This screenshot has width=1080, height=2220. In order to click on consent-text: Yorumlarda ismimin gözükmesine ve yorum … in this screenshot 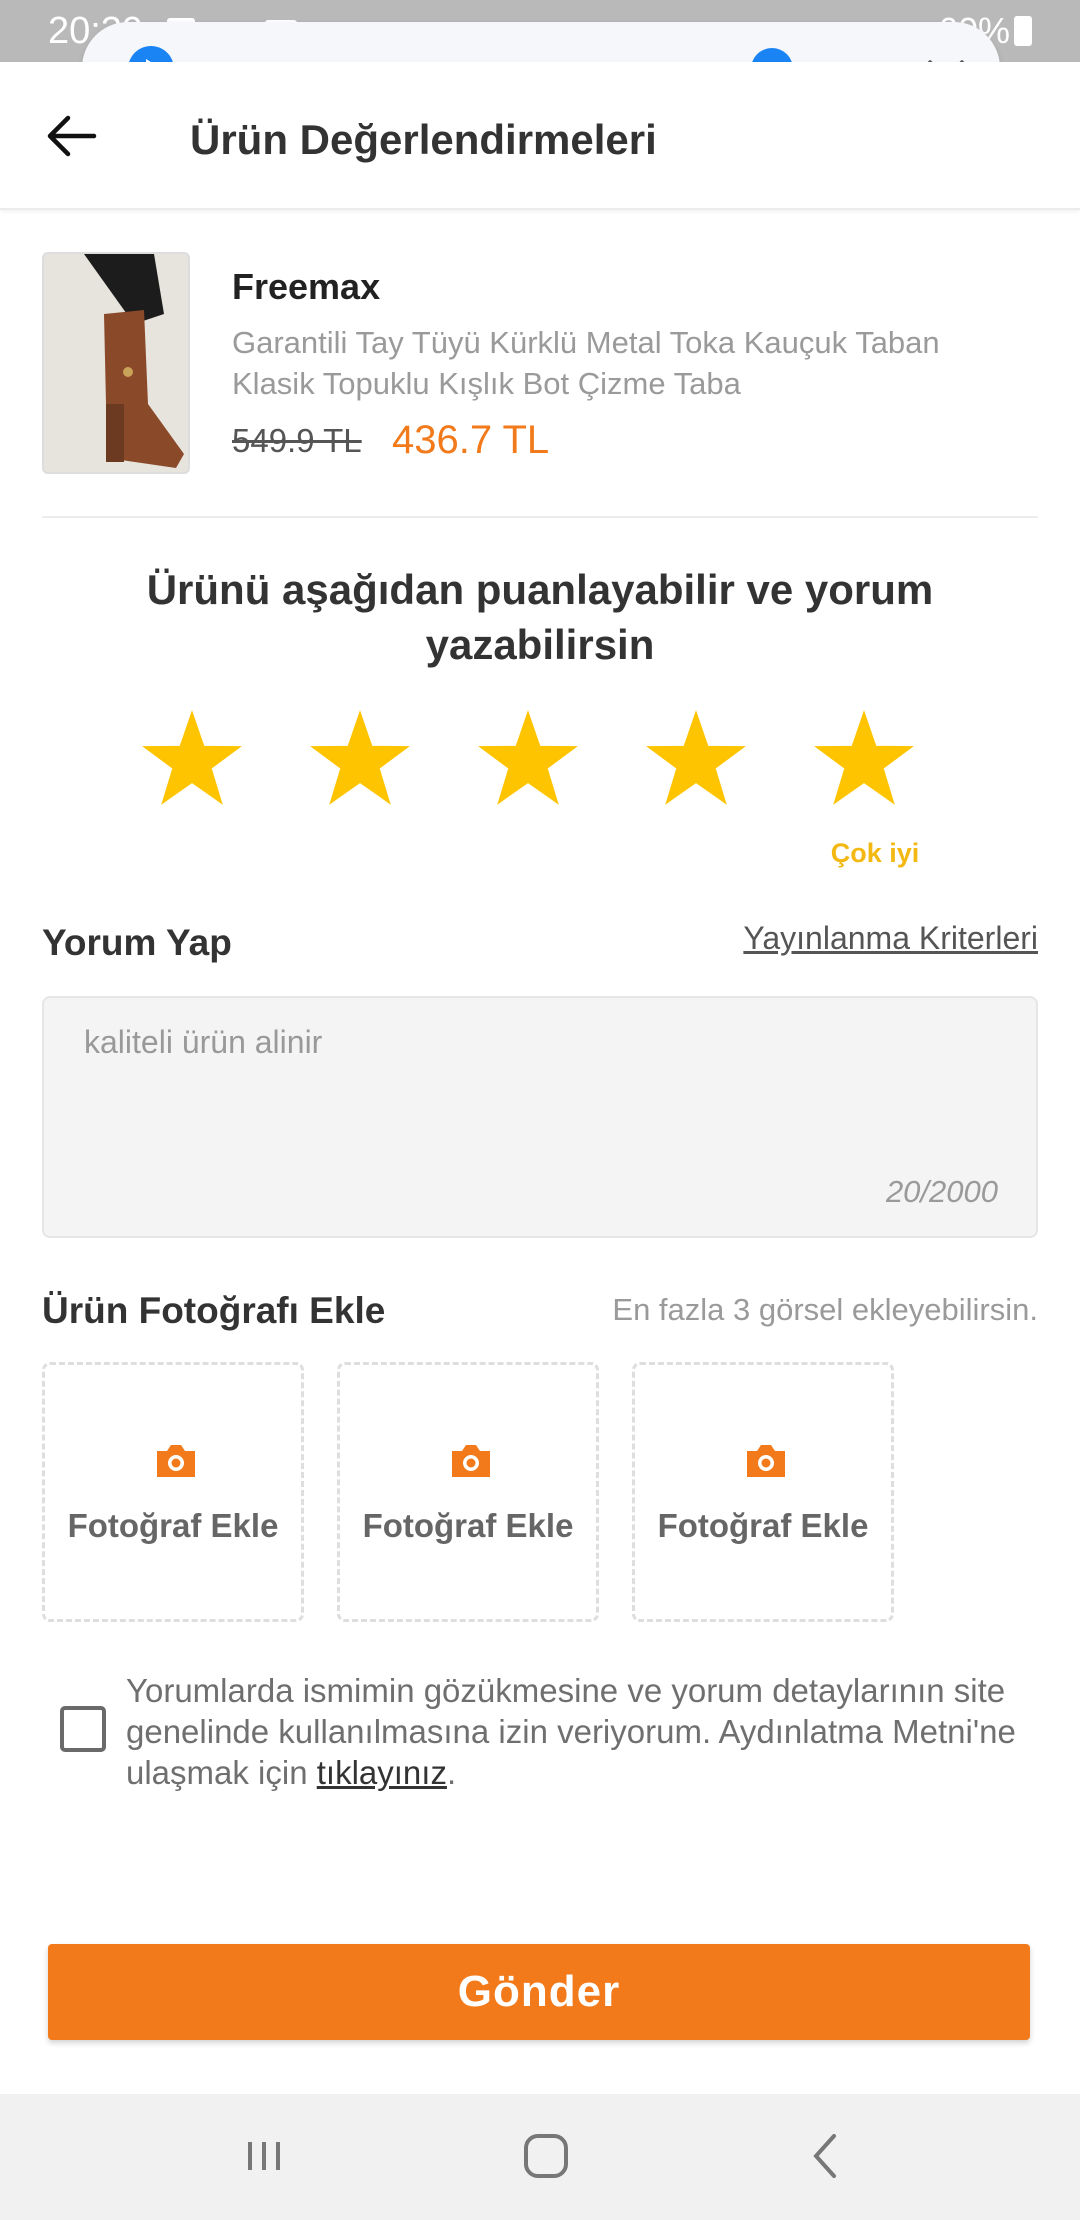, I will do `click(576, 1731)`.